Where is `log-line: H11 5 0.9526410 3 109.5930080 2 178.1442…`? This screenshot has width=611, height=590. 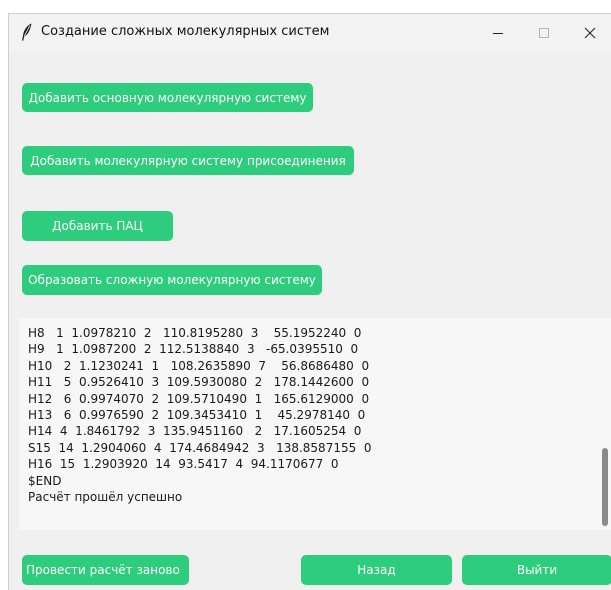
log-line: H11 5 0.9526410 3 109.5930080 2 178.1442… is located at coordinates (199, 382).